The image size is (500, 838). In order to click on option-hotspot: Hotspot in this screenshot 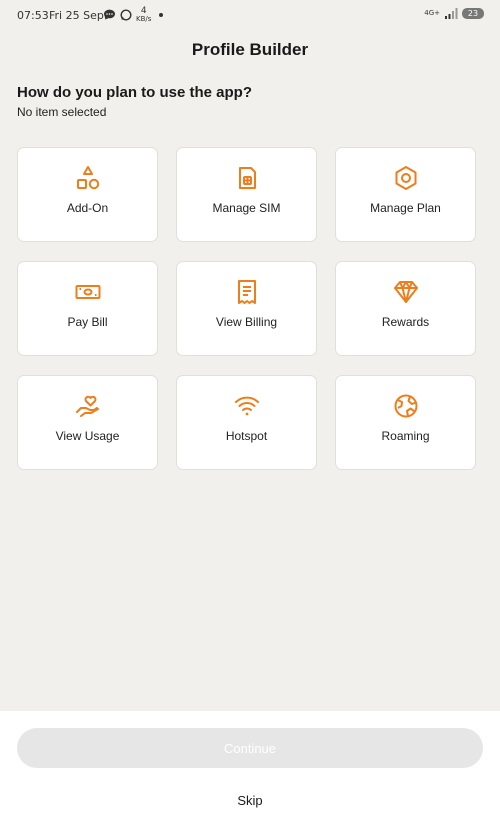, I will do `click(246, 422)`.